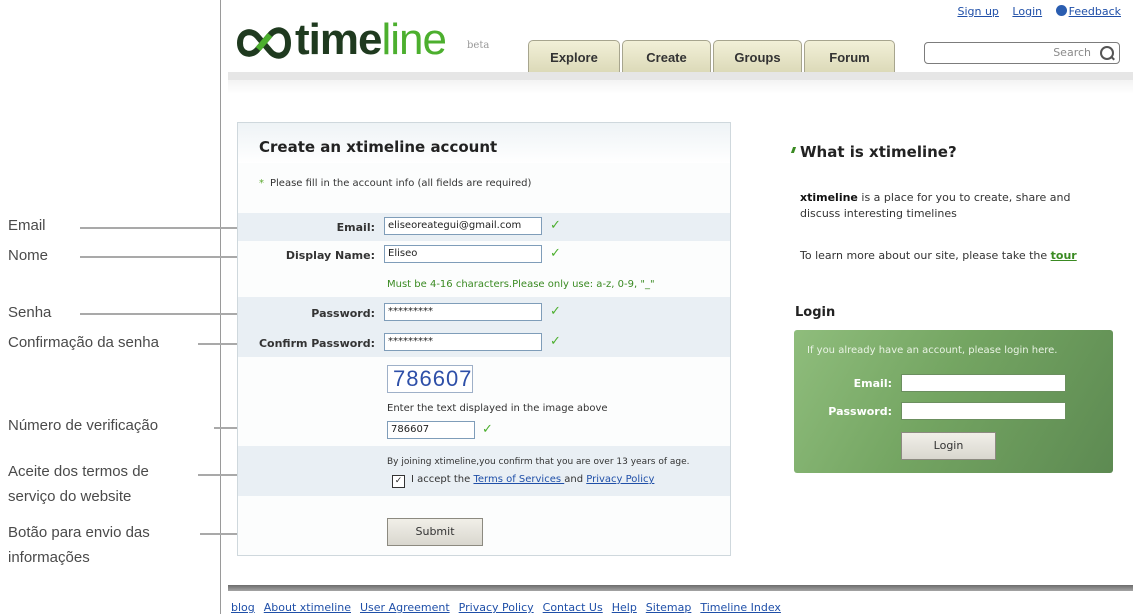  What do you see at coordinates (575, 479) in the screenshot?
I see `accept-and: and` at bounding box center [575, 479].